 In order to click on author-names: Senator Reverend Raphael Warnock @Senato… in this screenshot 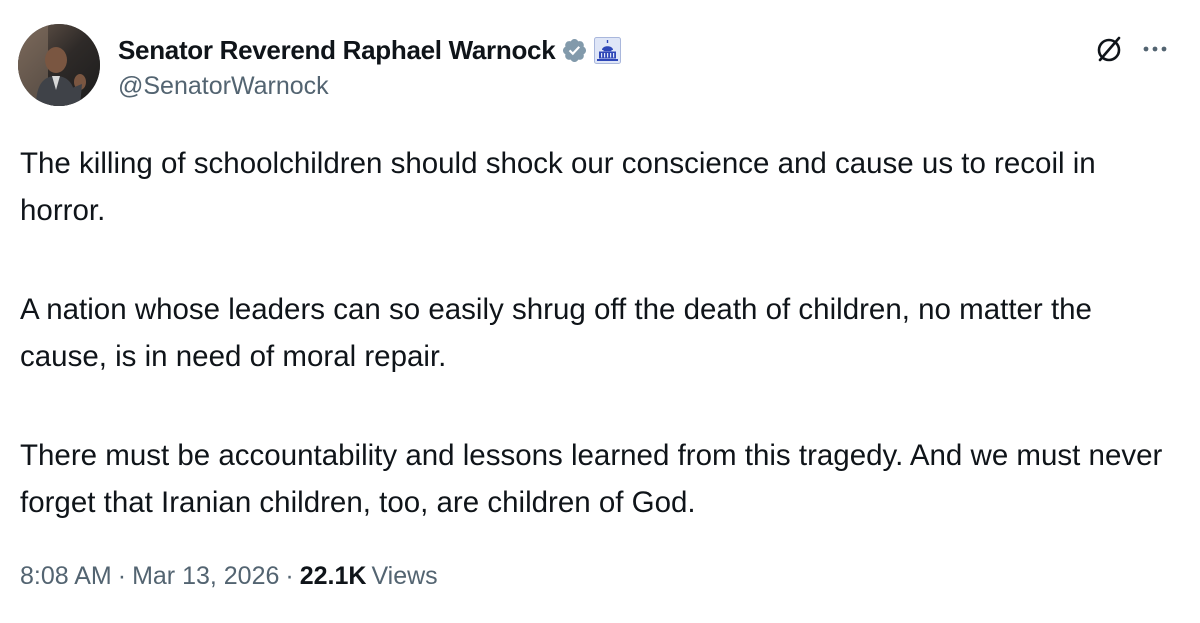, I will do `click(370, 66)`.